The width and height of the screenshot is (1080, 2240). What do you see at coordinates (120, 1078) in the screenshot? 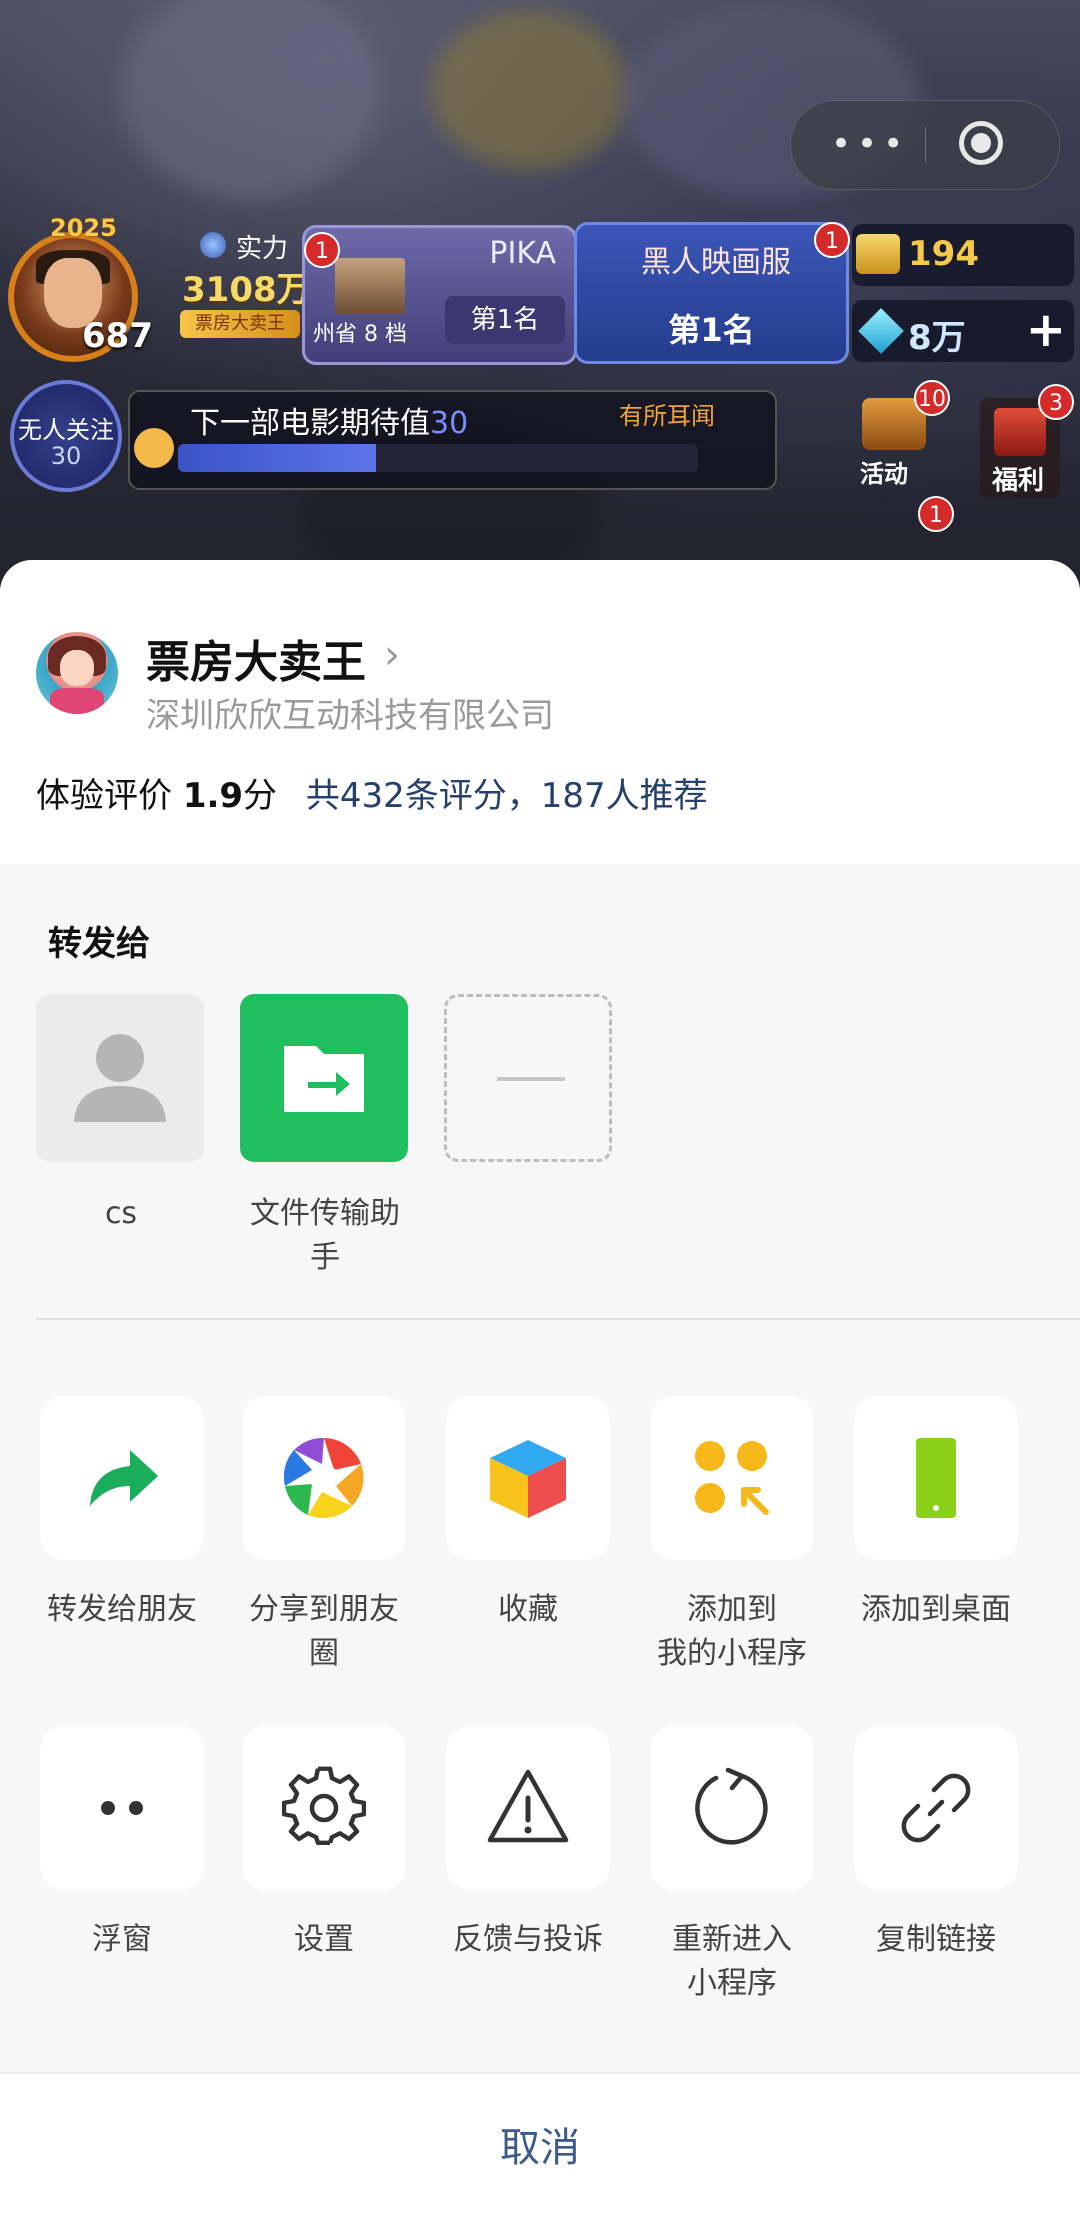
I see `person-icon` at bounding box center [120, 1078].